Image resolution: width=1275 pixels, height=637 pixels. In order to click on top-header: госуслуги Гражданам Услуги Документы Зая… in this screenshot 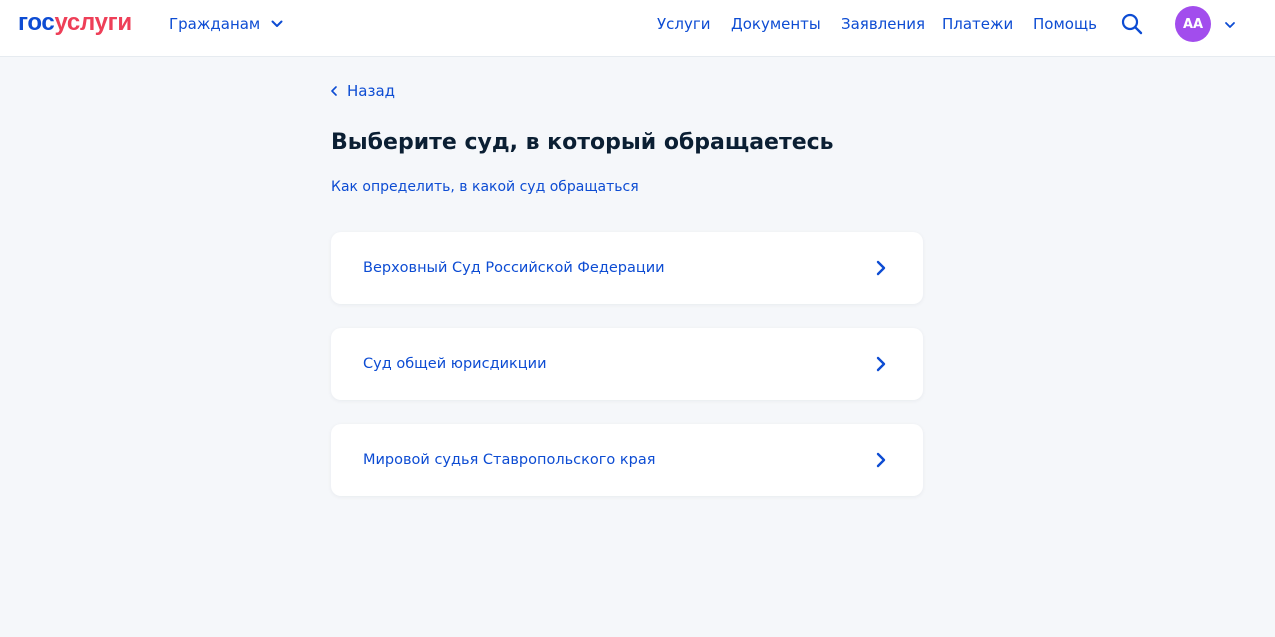, I will do `click(637, 28)`.